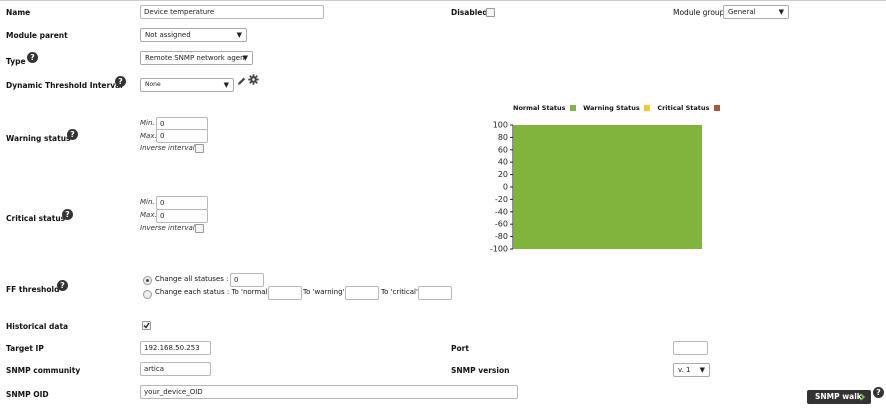 This screenshot has width=886, height=408. What do you see at coordinates (175, 369) in the screenshot?
I see `snmp-community-input: artica` at bounding box center [175, 369].